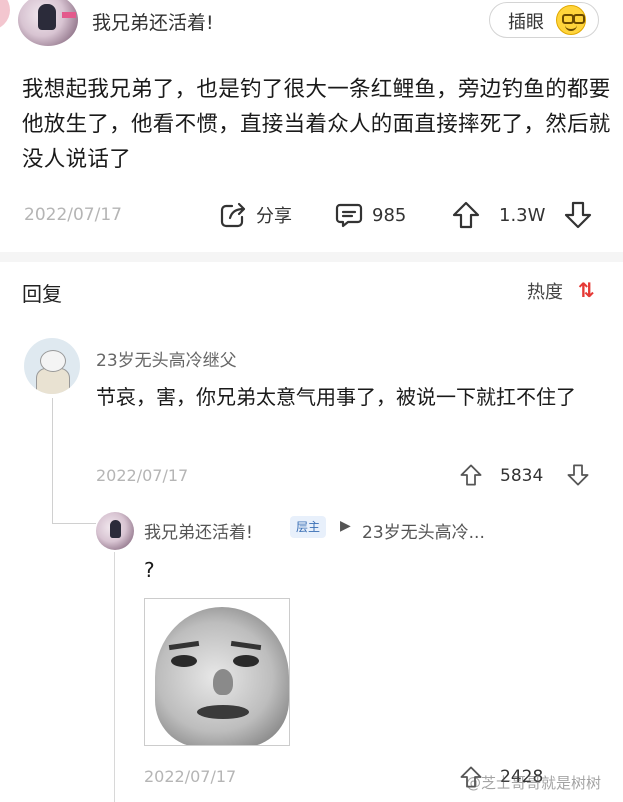  Describe the element at coordinates (311, 257) in the screenshot. I see `section-divider` at that location.